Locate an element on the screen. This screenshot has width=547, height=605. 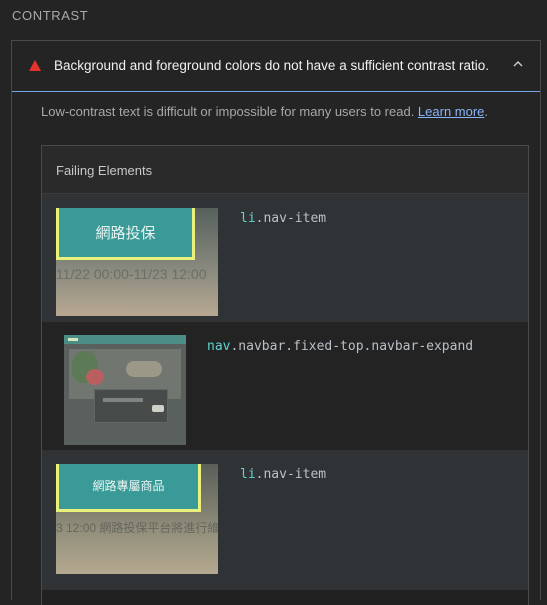
thumbnail-logo is located at coordinates (144, 369).